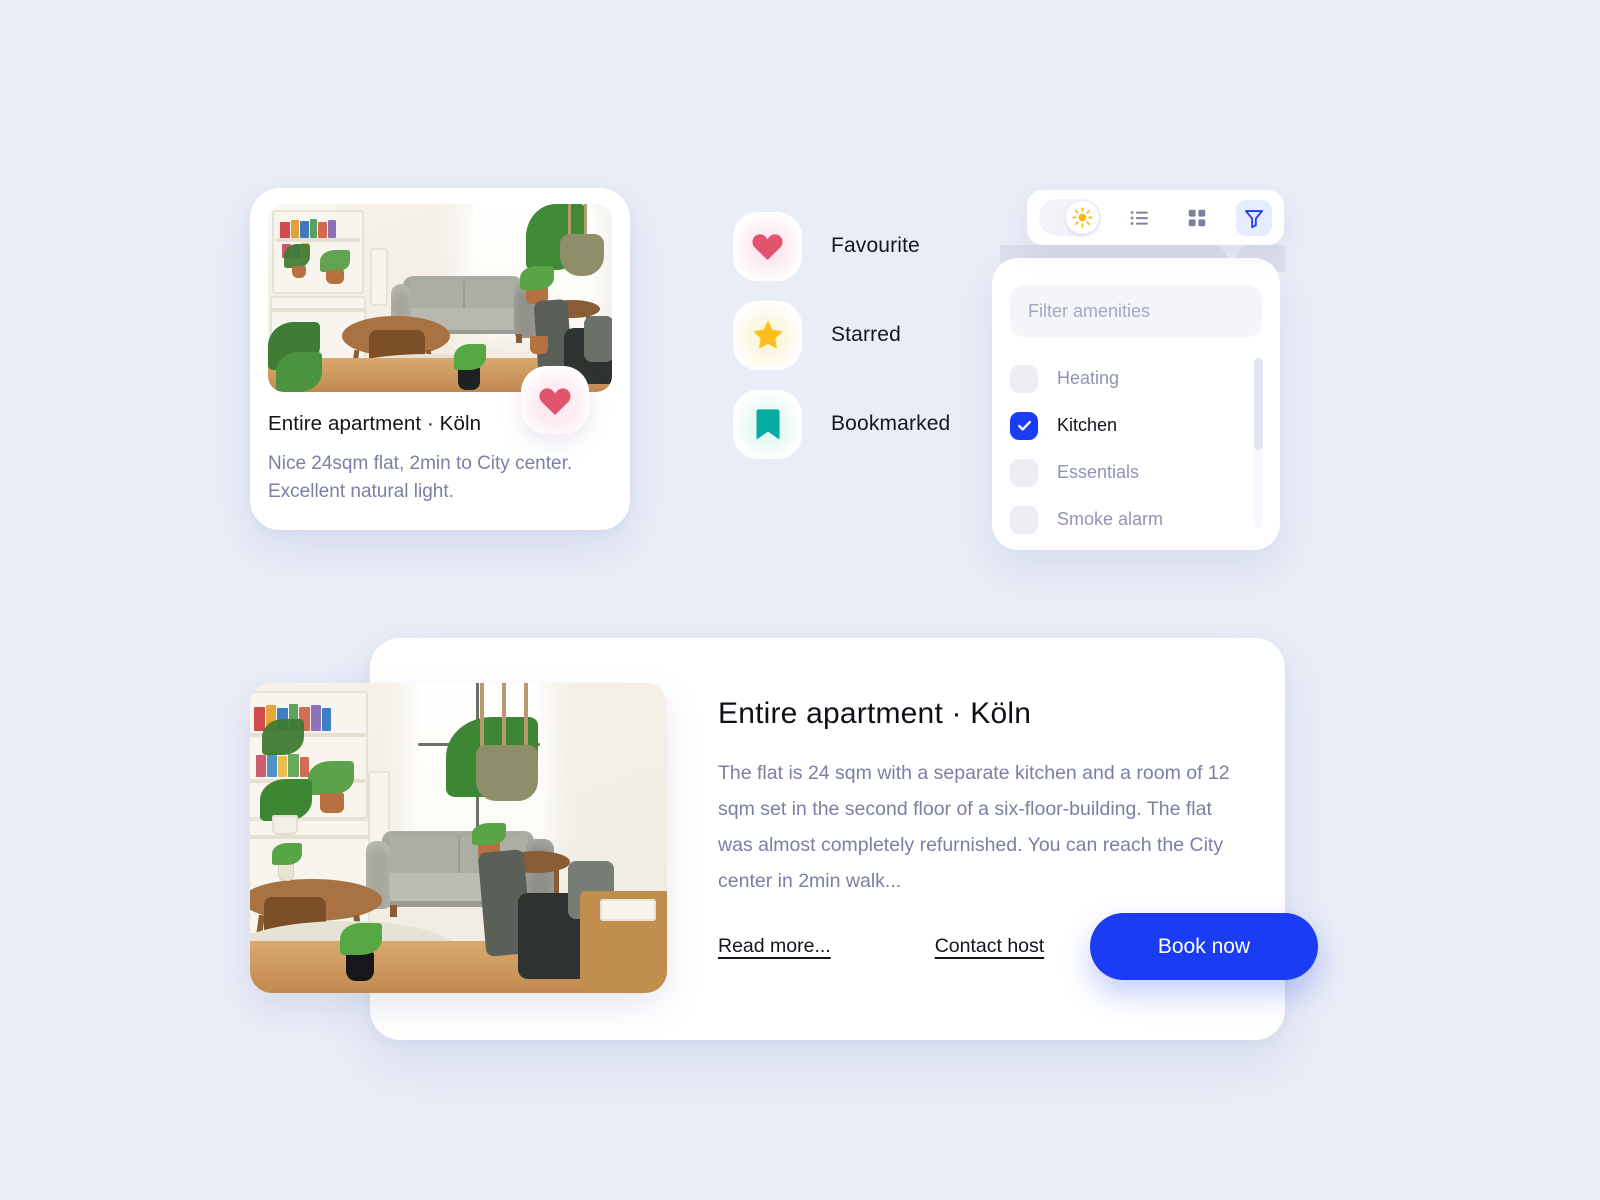  Describe the element at coordinates (875, 713) in the screenshot. I see `detail-card-title: Entire apartment · Köln` at that location.